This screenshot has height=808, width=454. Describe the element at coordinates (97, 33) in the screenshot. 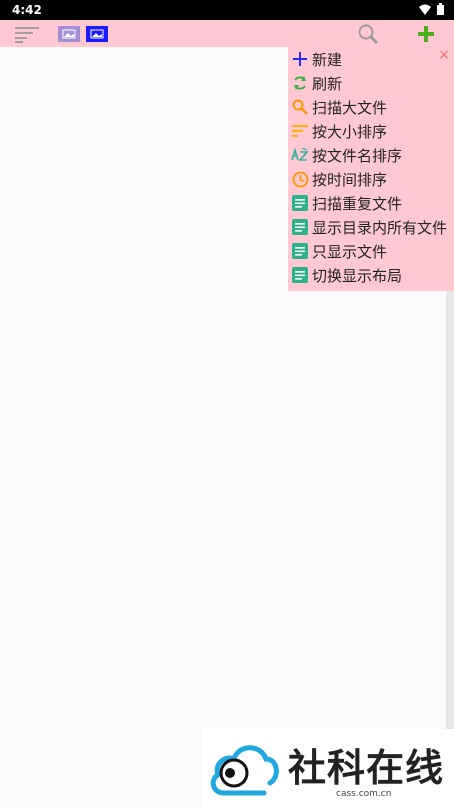

I see `list-view-thumbnail-icon` at that location.